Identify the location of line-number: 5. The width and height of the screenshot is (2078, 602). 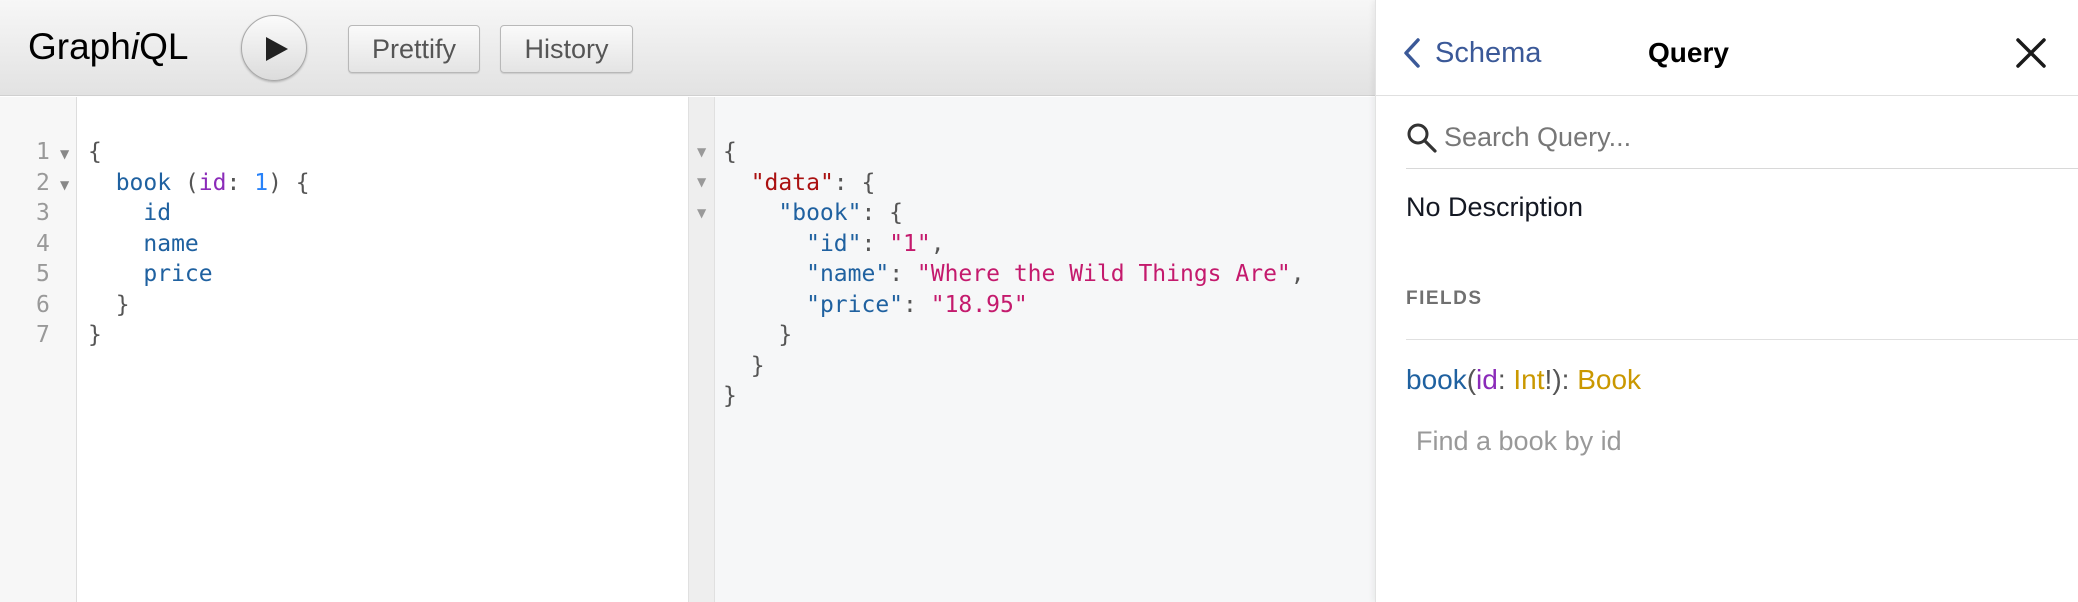
(43, 274).